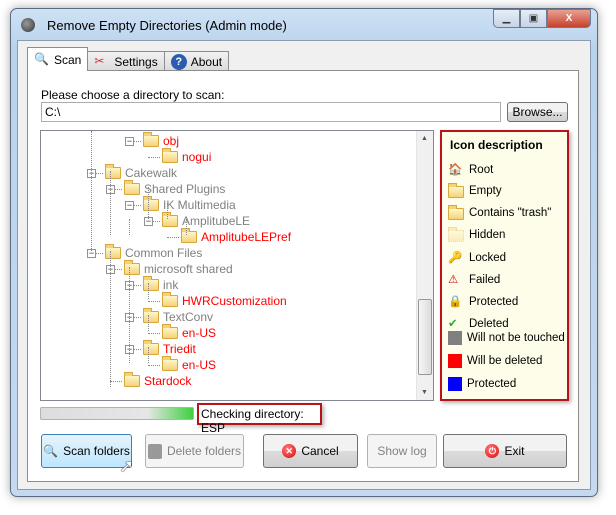 The width and height of the screenshot is (616, 515). Describe the element at coordinates (99, 60) in the screenshot. I see `tools-icon: ✂` at that location.